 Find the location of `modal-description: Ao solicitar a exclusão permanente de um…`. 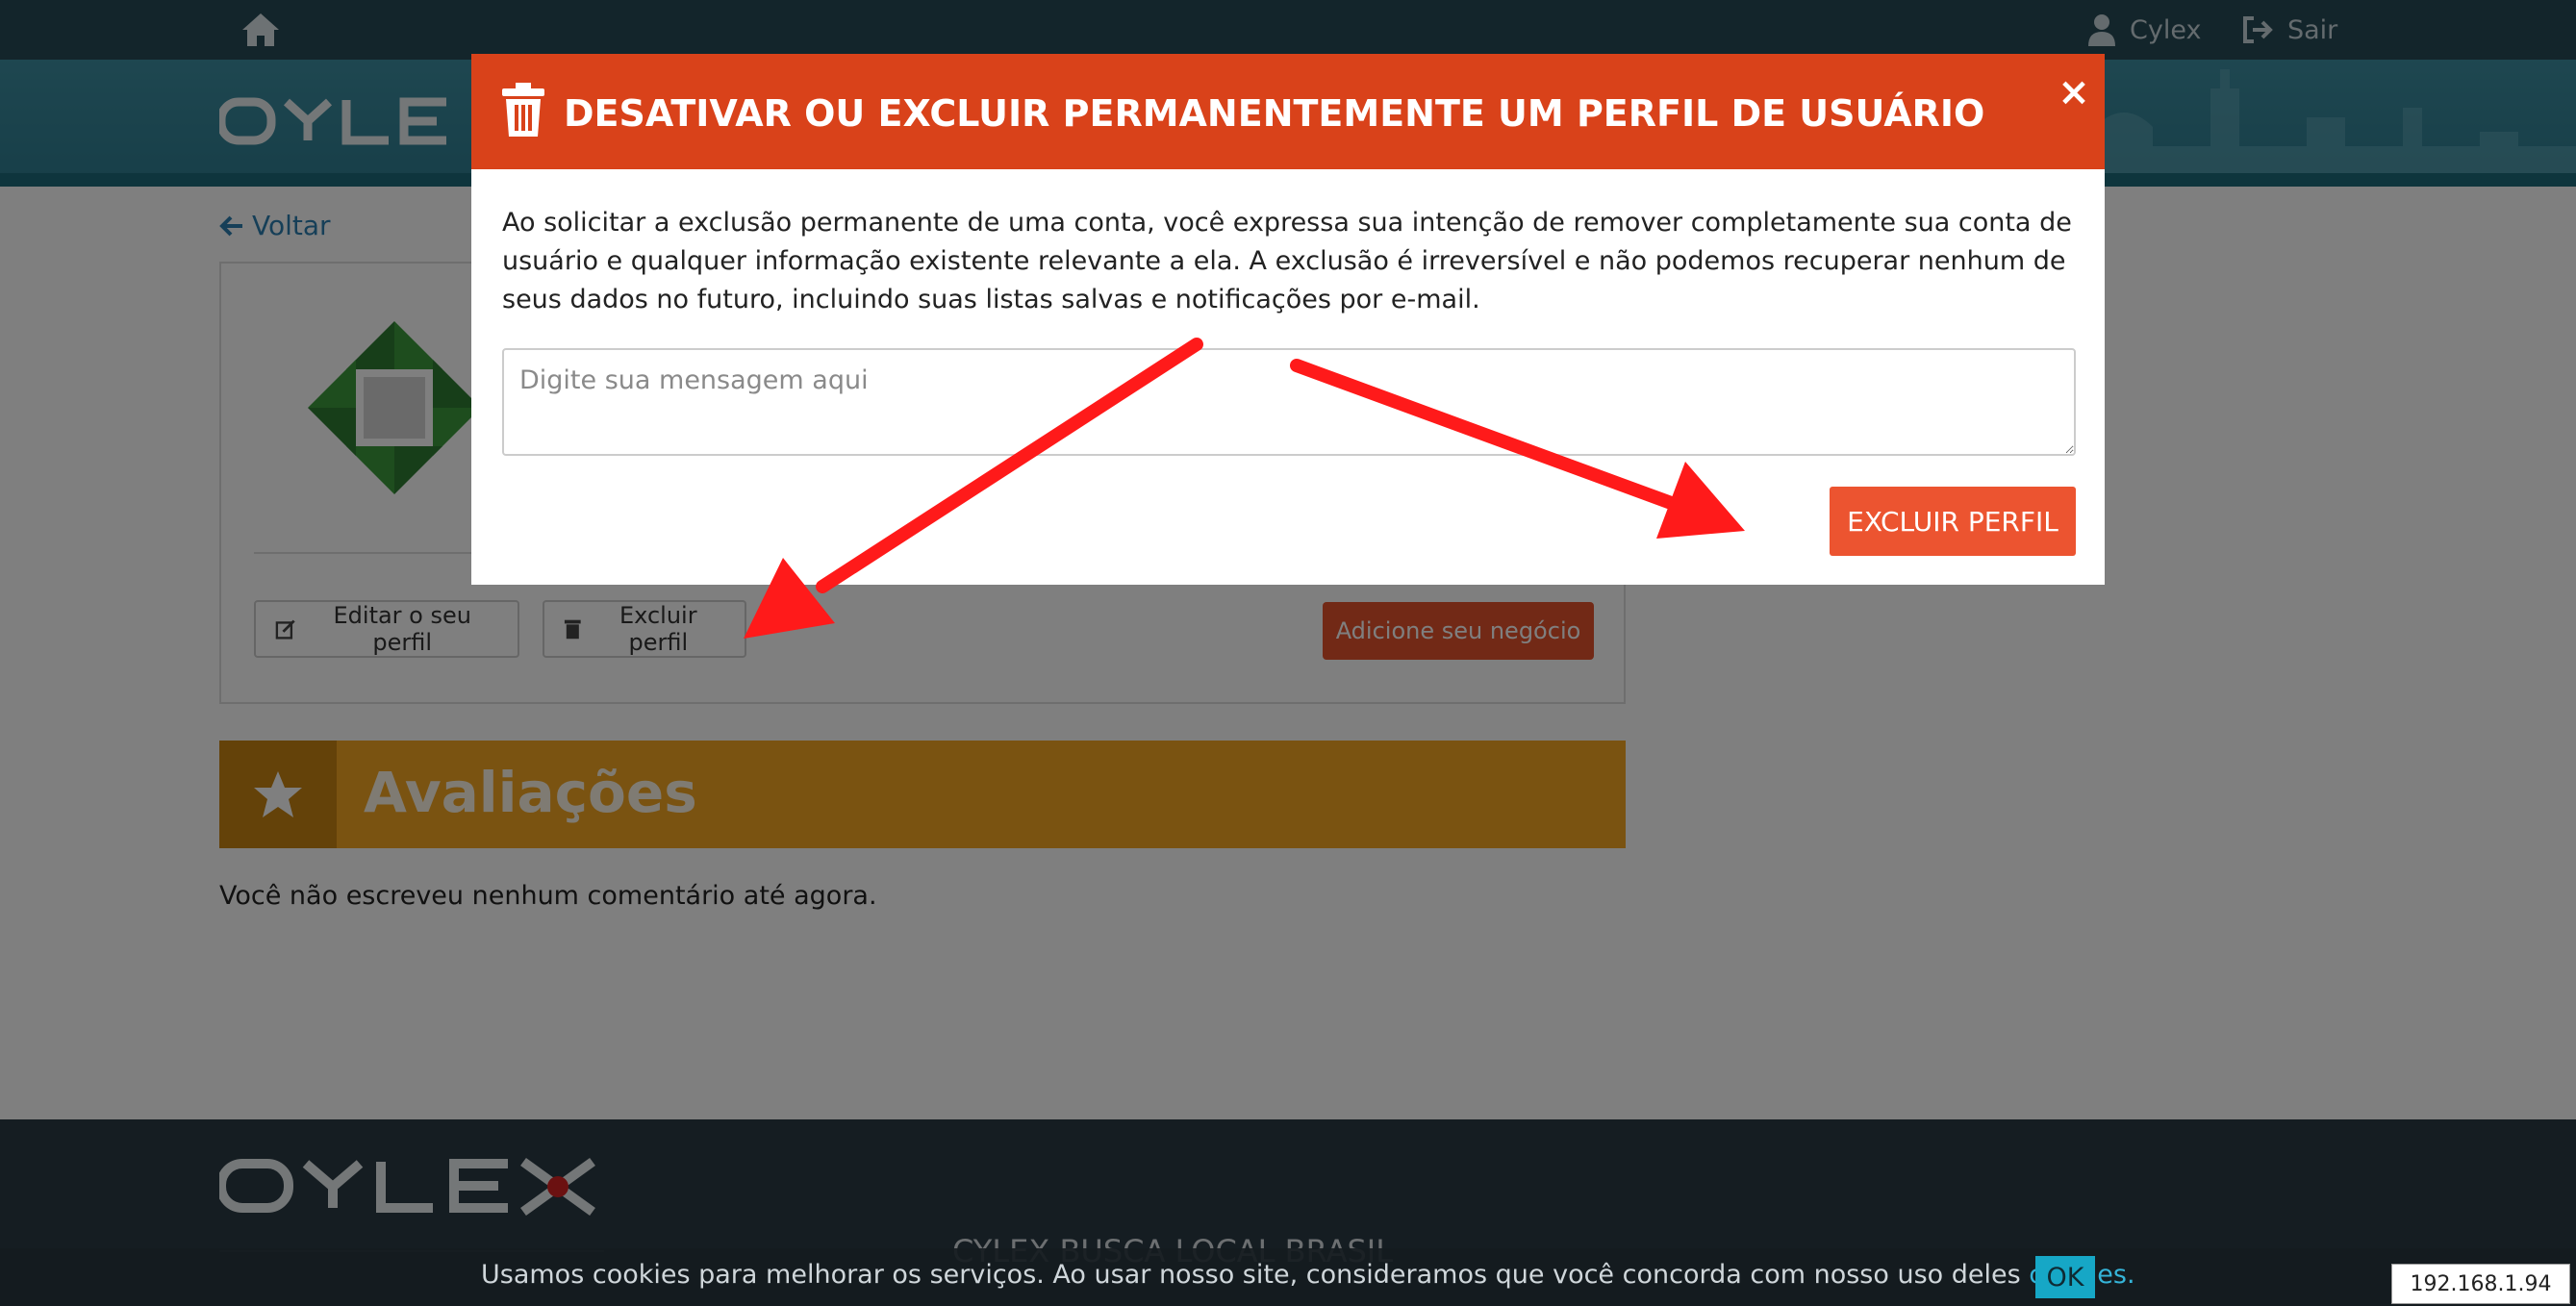

modal-description: Ao solicitar a exclusão permanente de um… is located at coordinates (1287, 261).